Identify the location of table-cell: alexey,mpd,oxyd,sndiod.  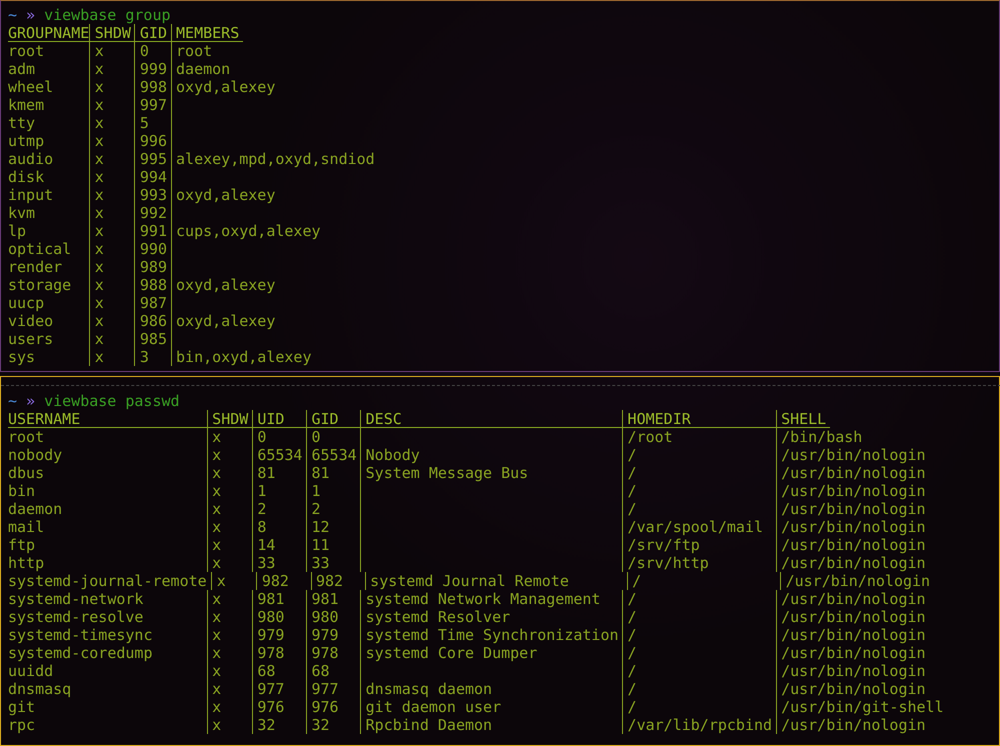
(275, 159).